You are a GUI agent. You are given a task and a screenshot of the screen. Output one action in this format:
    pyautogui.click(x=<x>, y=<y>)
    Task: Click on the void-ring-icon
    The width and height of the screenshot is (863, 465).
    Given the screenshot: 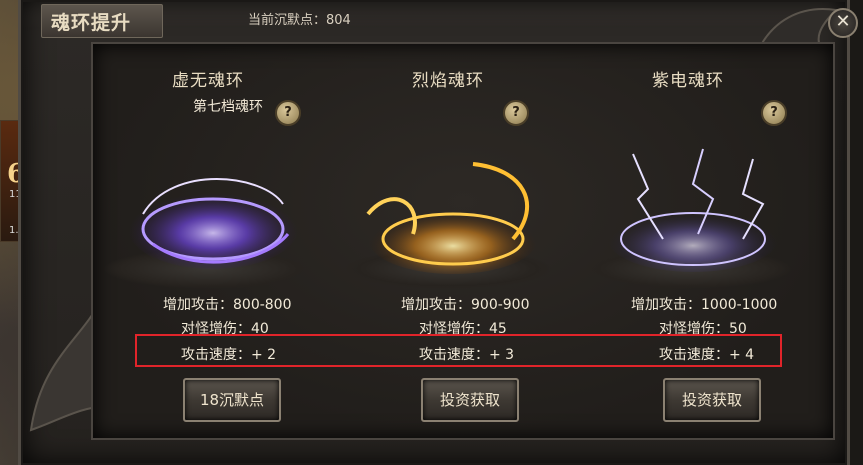 What is the action you would take?
    pyautogui.click(x=213, y=223)
    